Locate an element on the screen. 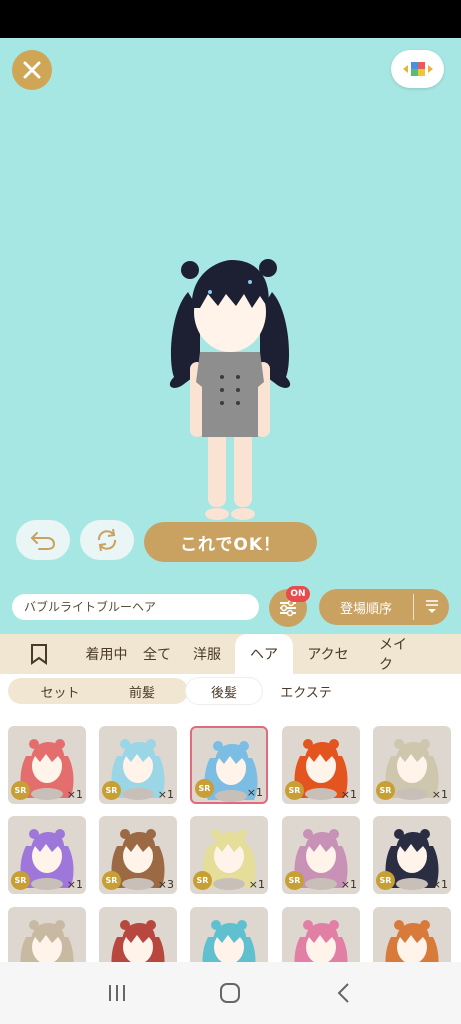  tab-accessory: アクセ is located at coordinates (328, 654).